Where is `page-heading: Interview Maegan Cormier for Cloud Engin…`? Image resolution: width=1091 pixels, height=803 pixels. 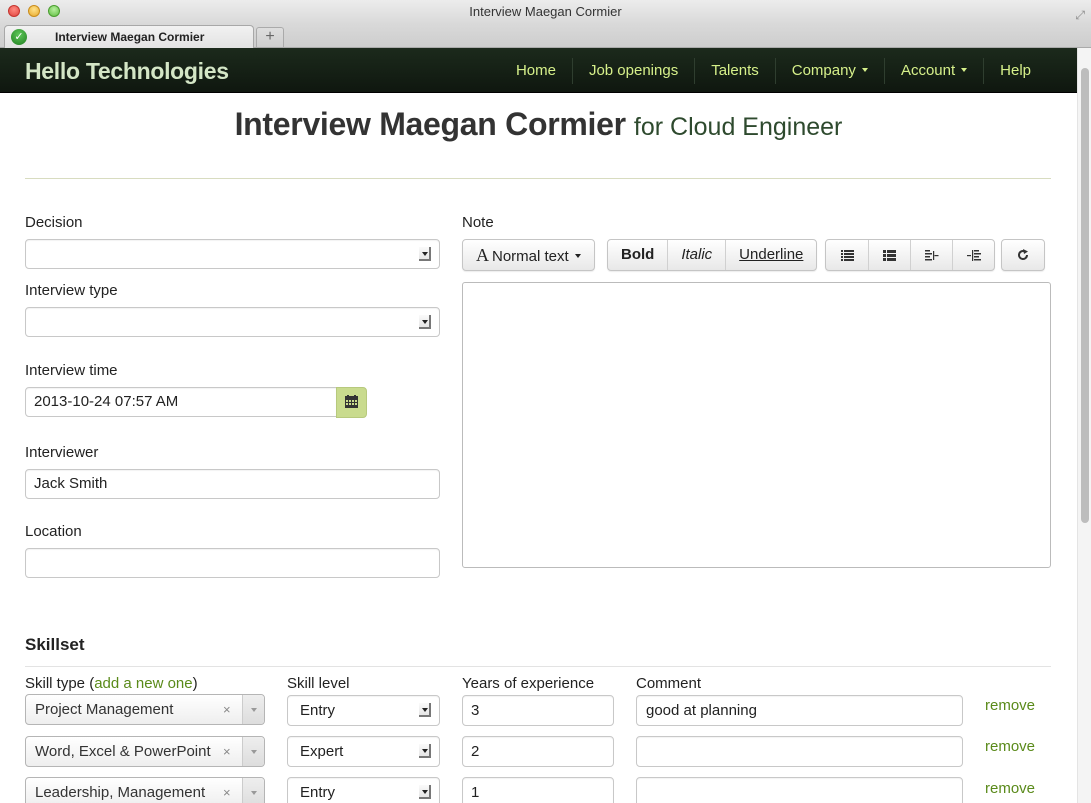
page-heading: Interview Maegan Cormier for Cloud Engin… is located at coordinates (538, 124).